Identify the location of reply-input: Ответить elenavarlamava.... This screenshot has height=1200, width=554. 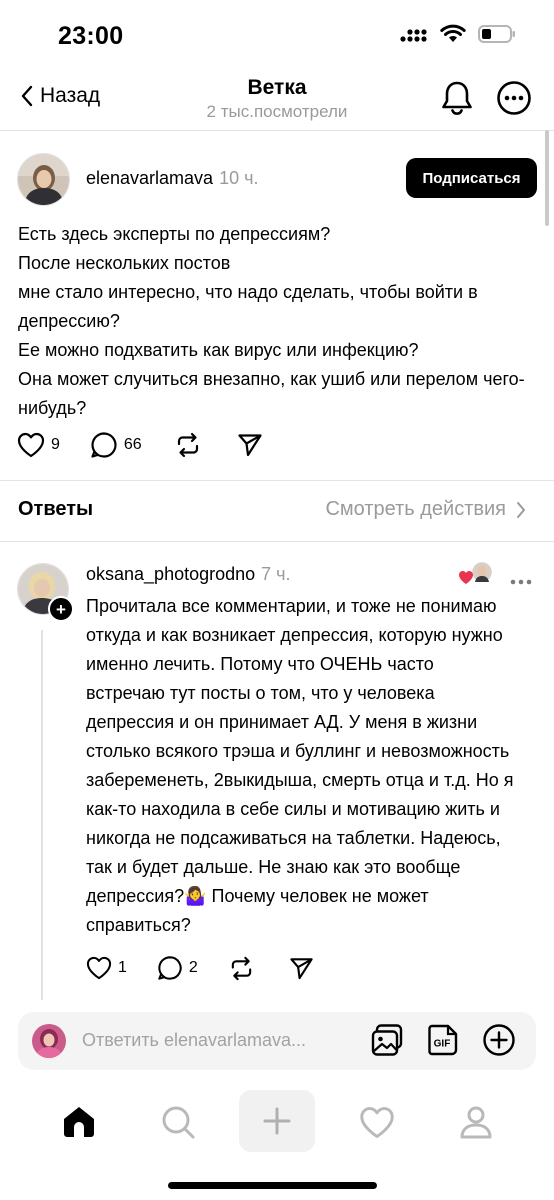
(194, 1040).